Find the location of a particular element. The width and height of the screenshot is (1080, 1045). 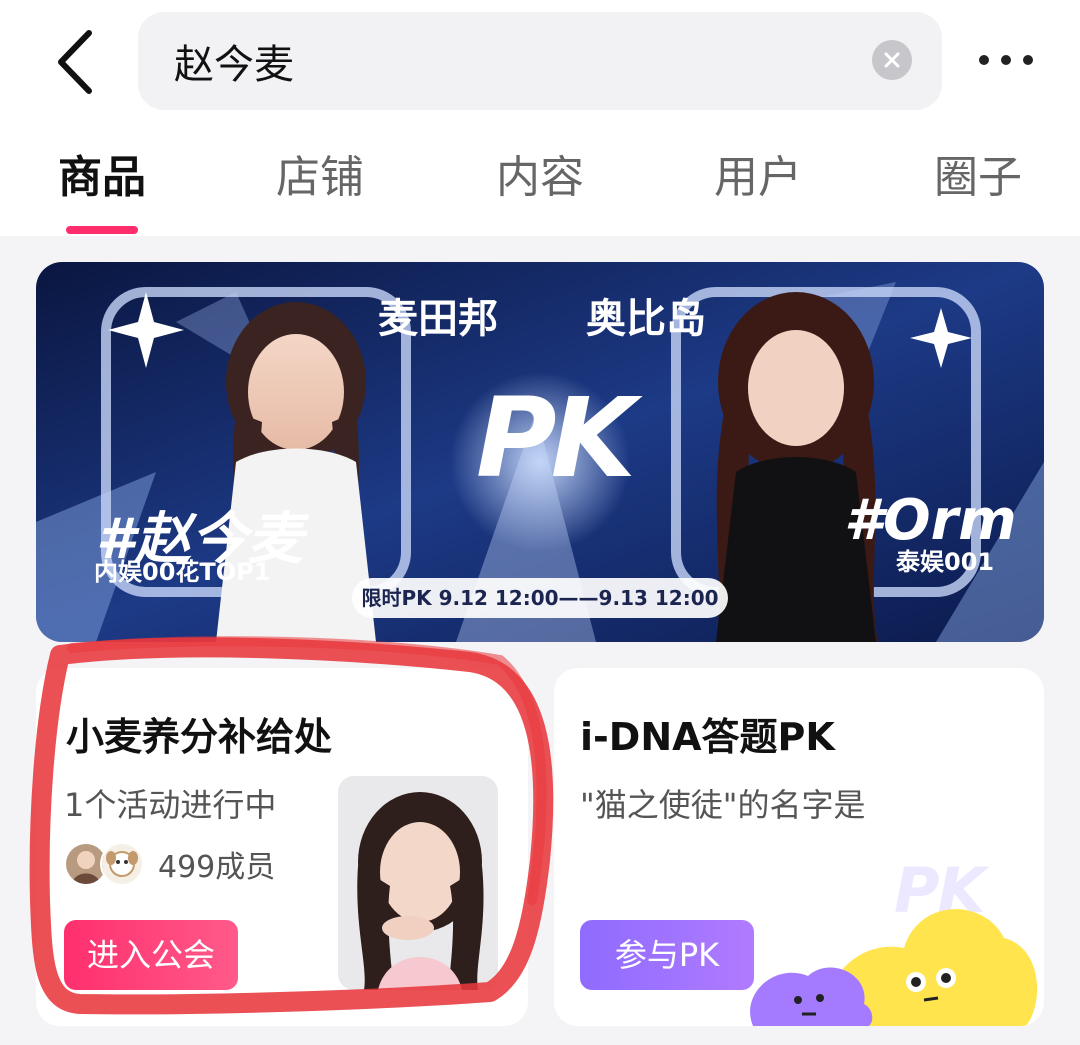

mascot-illustration is located at coordinates (894, 952).